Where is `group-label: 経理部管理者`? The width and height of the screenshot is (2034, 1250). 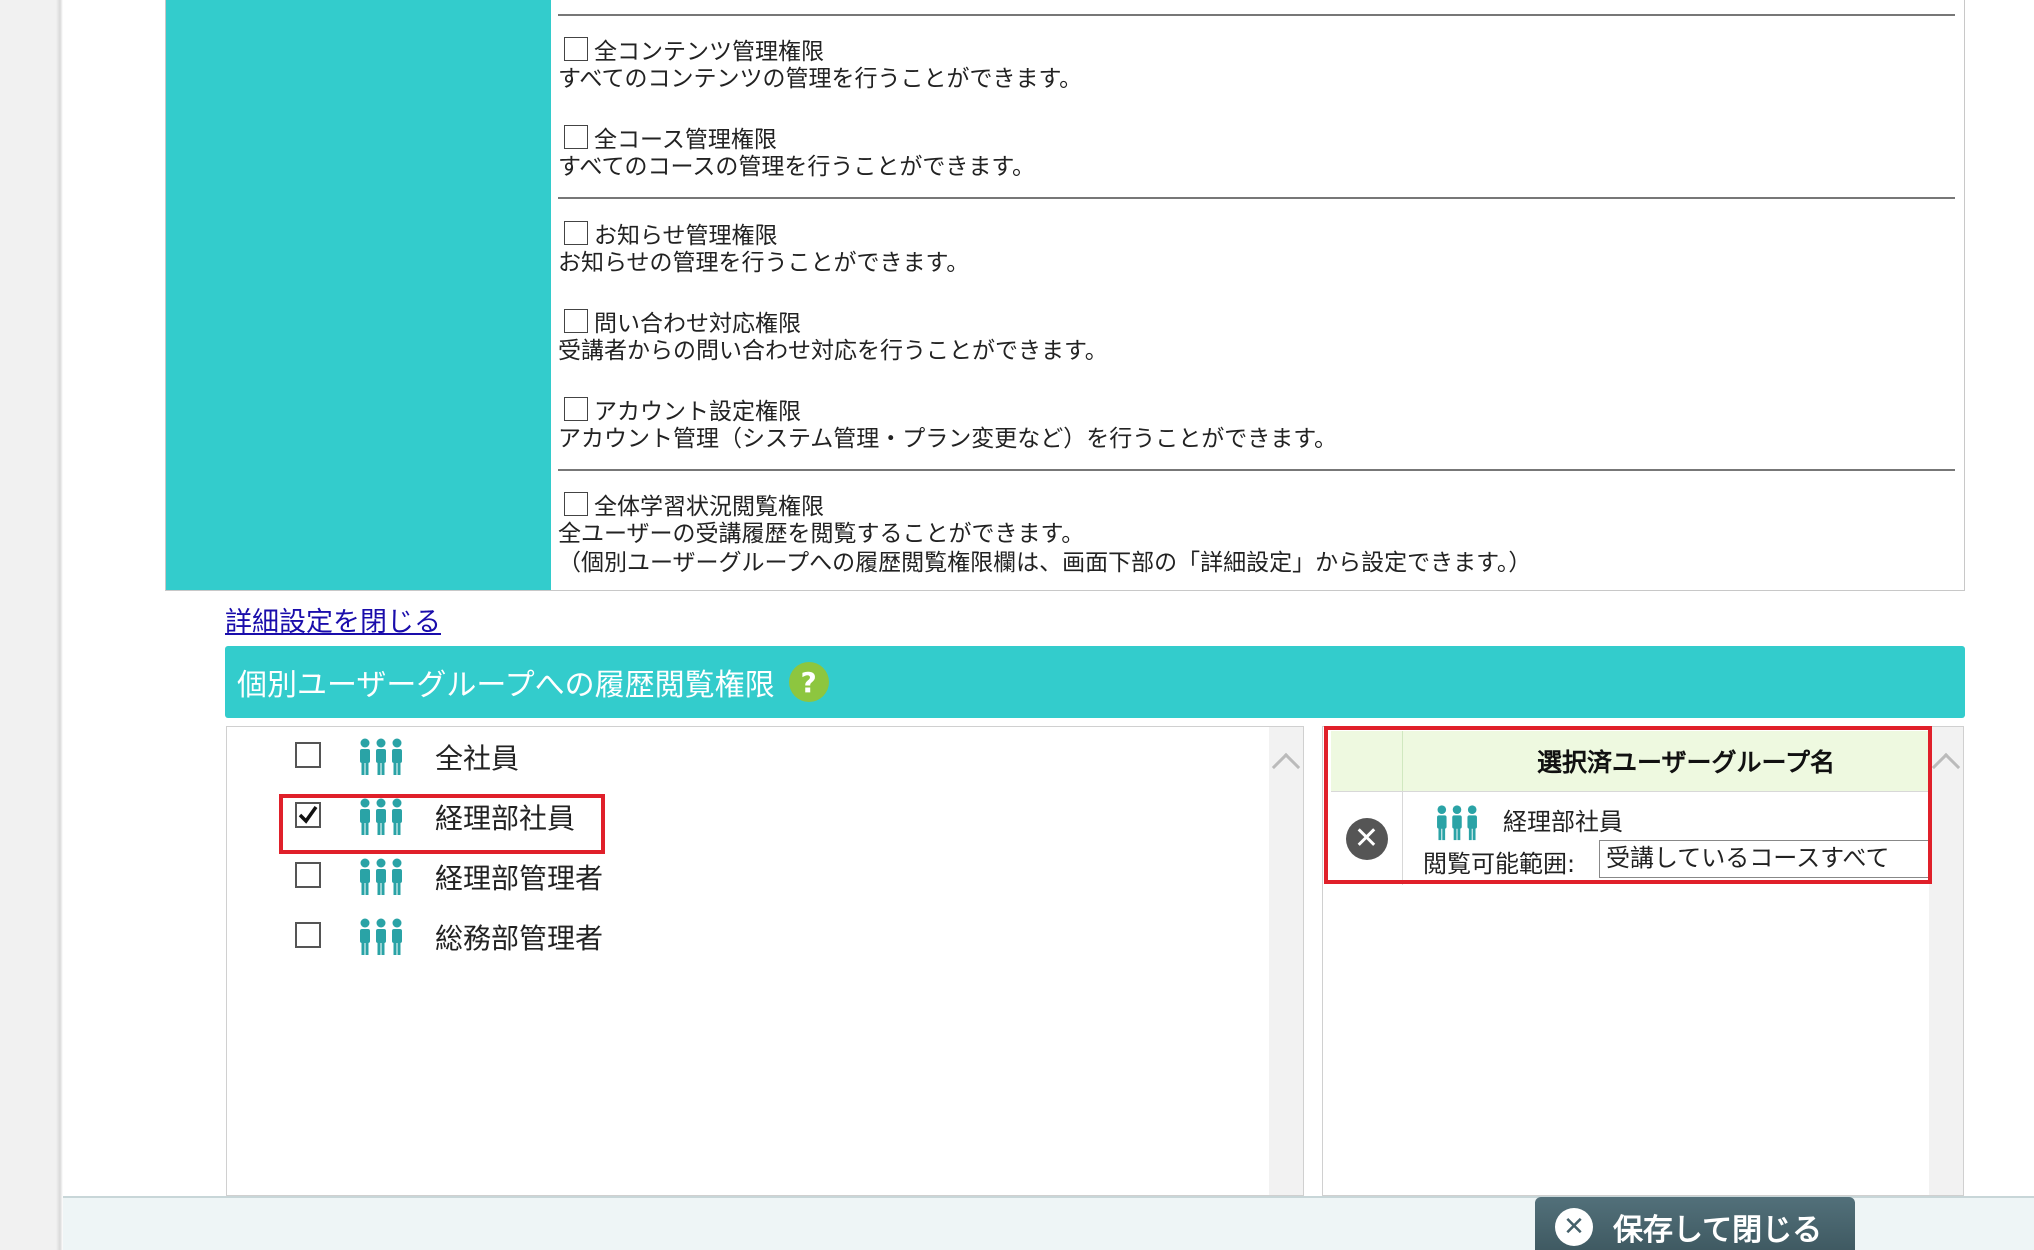
group-label: 経理部管理者 is located at coordinates (519, 878).